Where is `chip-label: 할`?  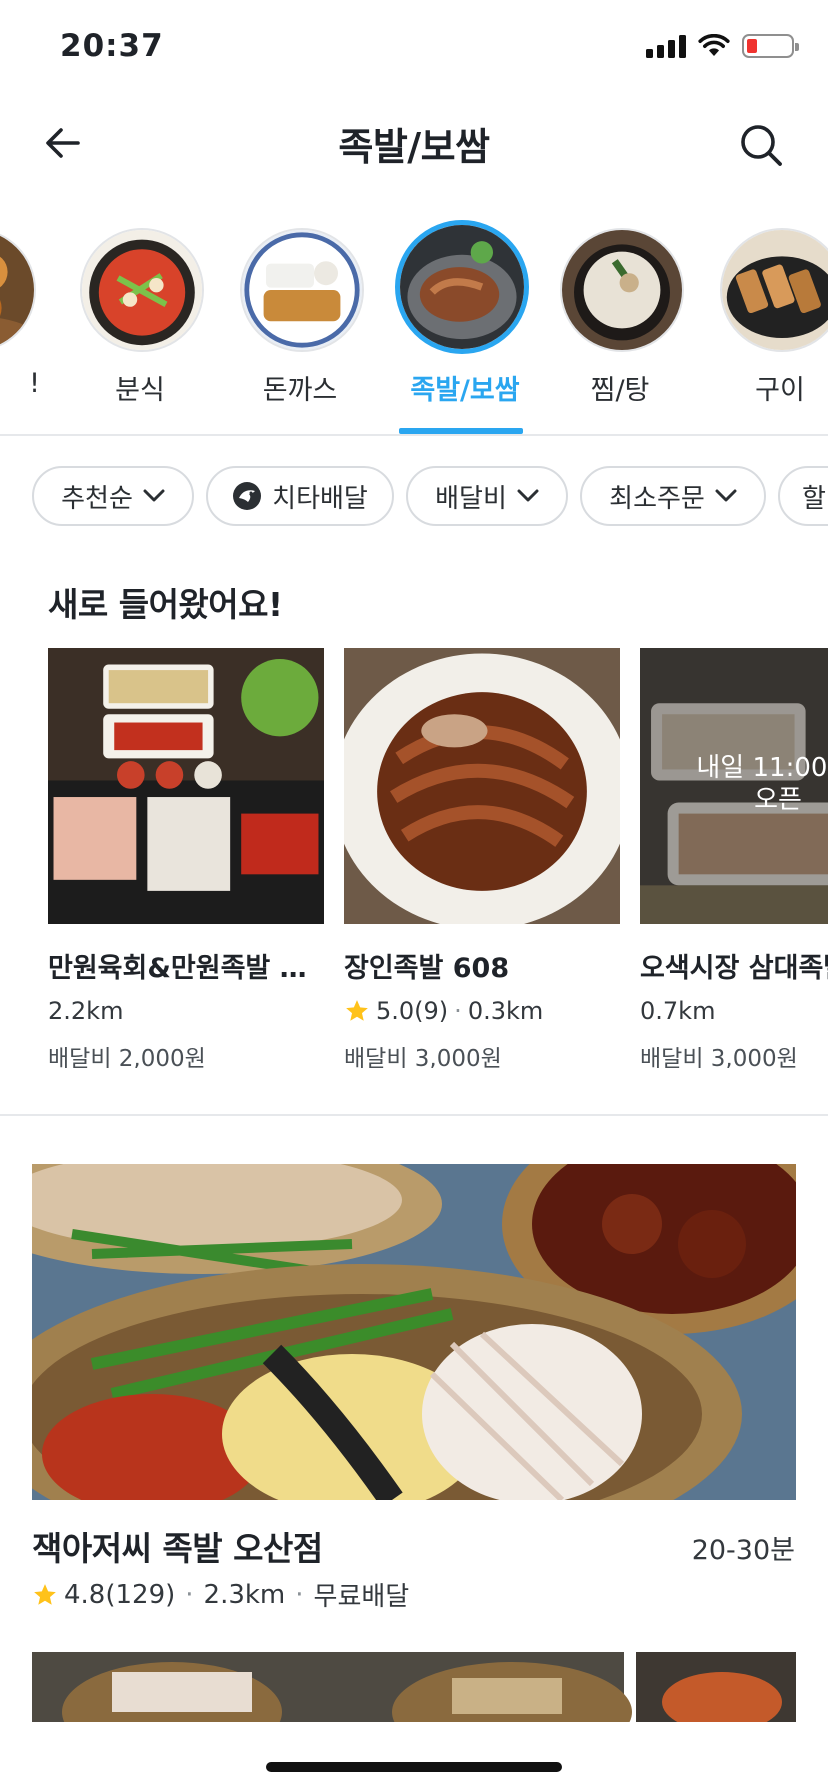 chip-label: 할 is located at coordinates (814, 498).